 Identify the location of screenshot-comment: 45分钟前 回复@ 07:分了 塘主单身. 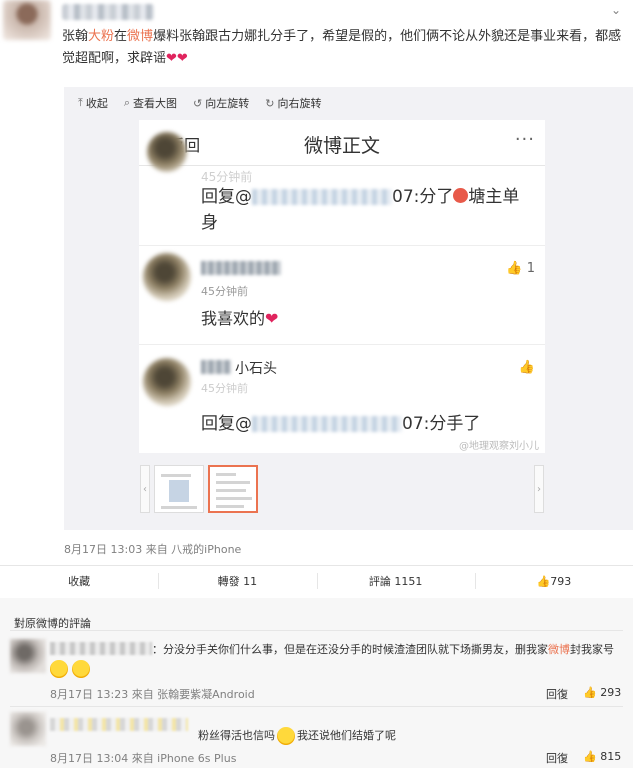
(342, 189).